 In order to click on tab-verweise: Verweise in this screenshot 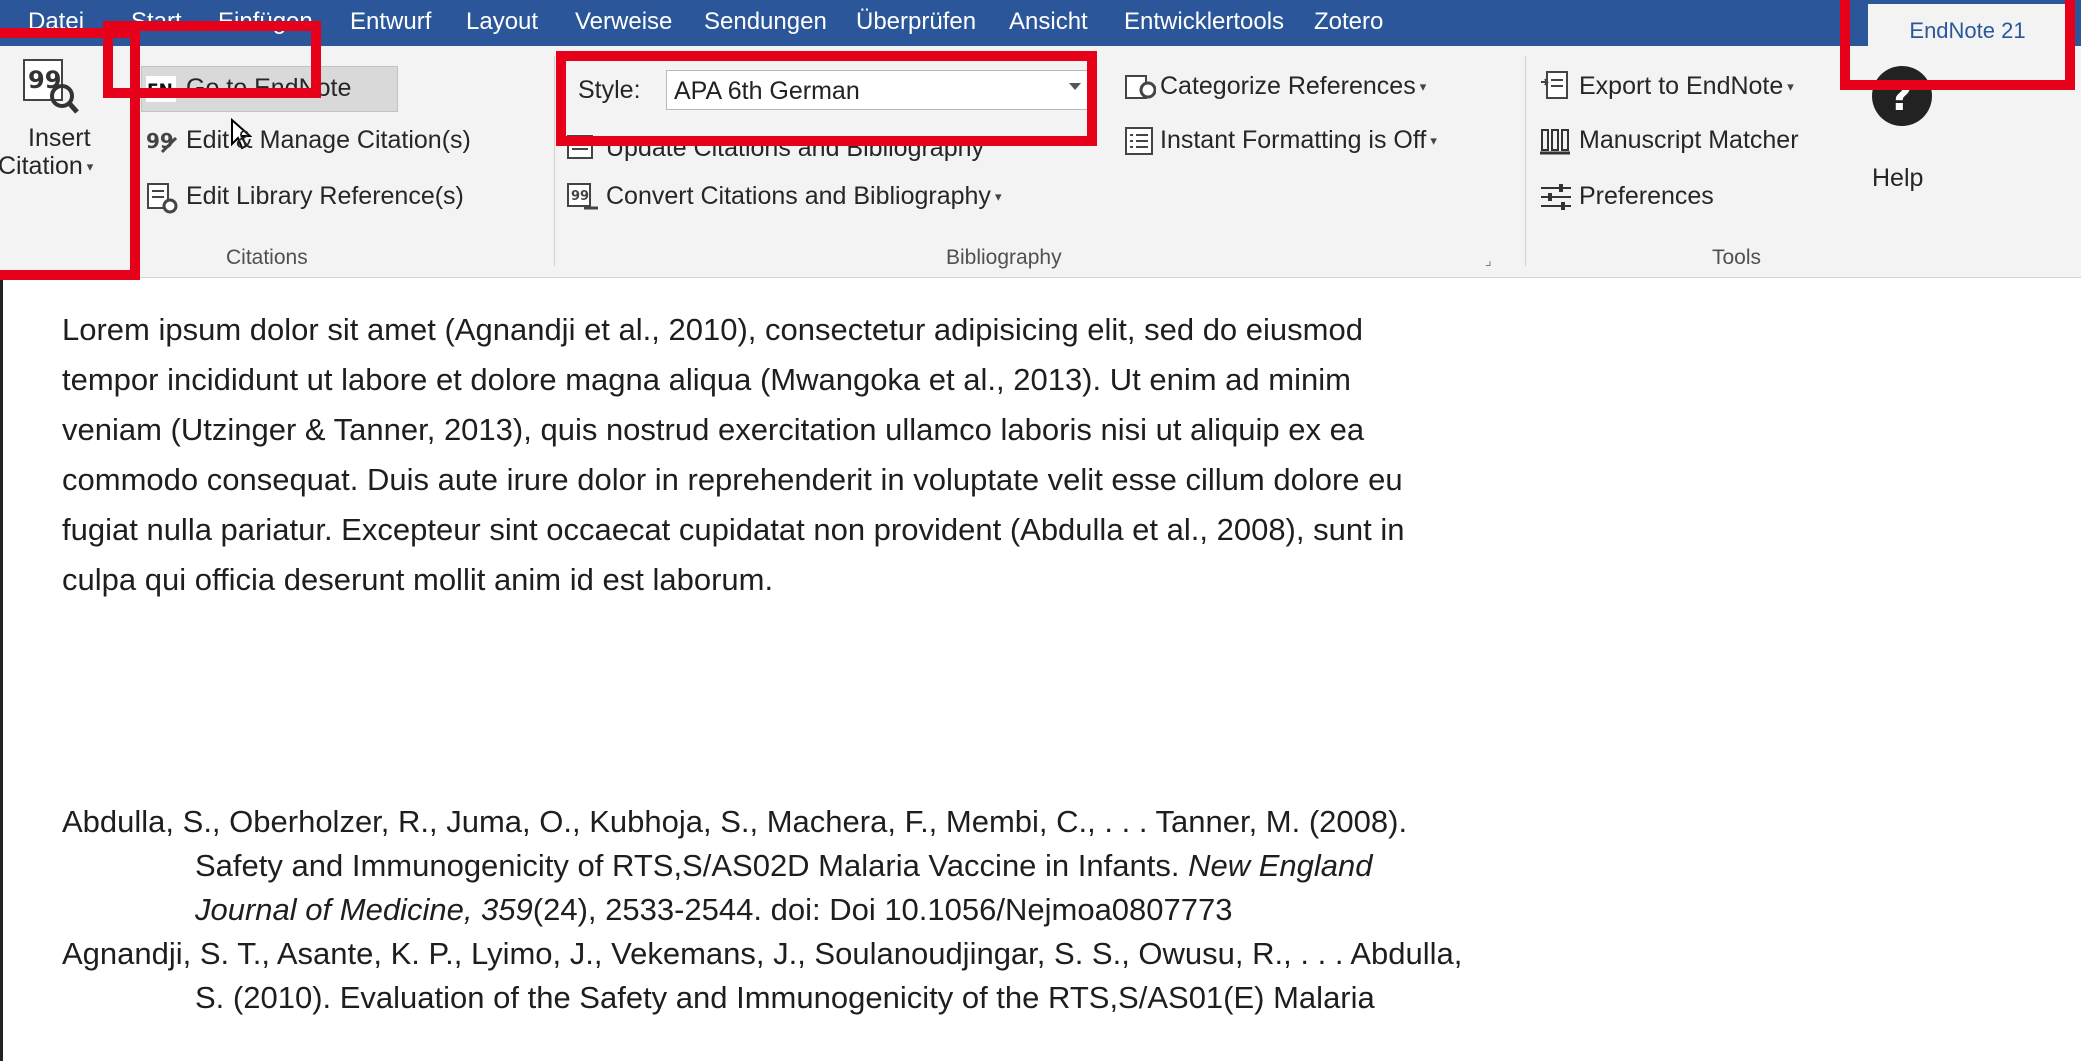, I will do `click(623, 22)`.